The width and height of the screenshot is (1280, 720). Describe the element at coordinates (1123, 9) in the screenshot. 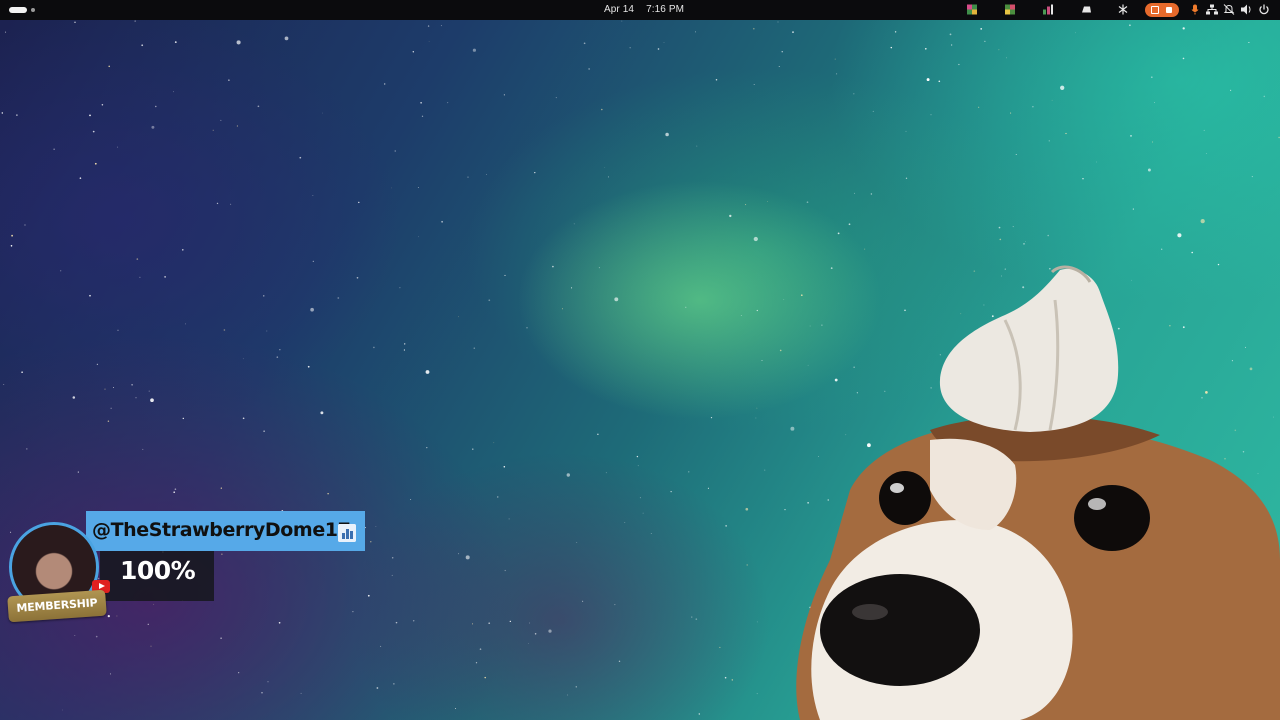

I see `bluetooth-icon` at that location.